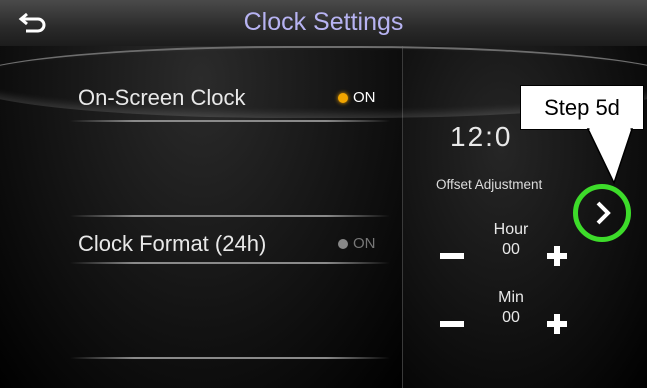 The width and height of the screenshot is (647, 388). I want to click on hour-value: 00, so click(511, 249).